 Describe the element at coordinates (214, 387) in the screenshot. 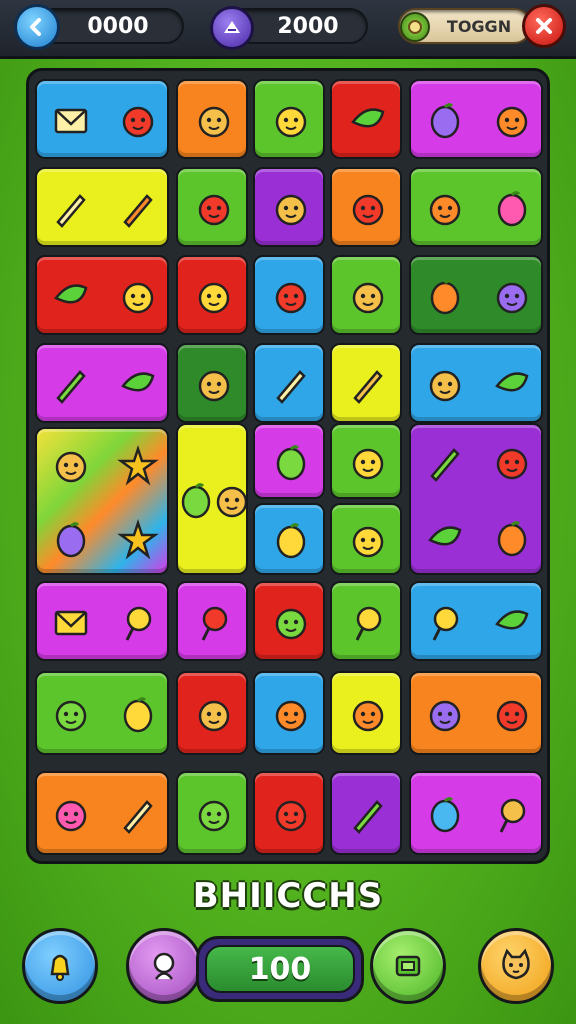

I see `acorn-face-icon` at that location.